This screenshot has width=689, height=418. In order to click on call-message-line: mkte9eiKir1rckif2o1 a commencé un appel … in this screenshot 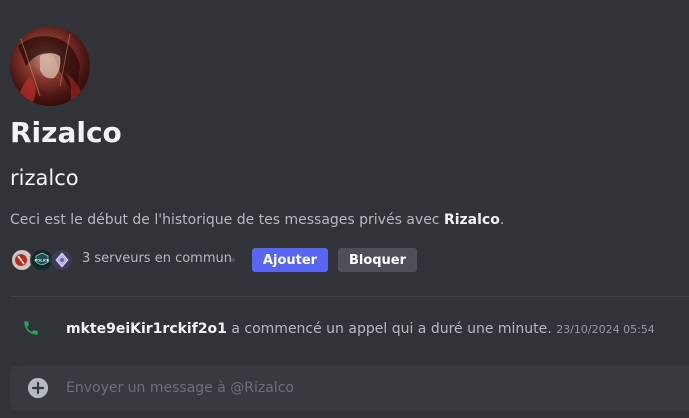, I will do `click(360, 329)`.